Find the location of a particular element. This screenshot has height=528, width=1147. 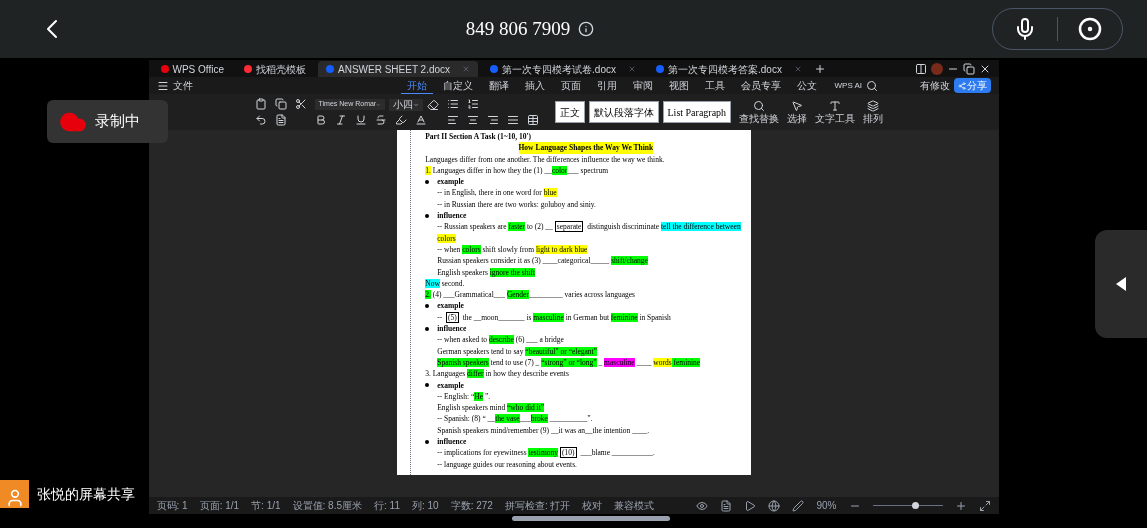

side-panel-handle is located at coordinates (1121, 284).